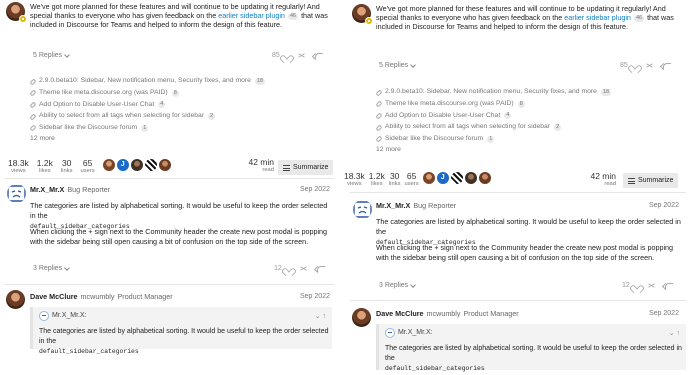 This screenshot has height=375, width=690. What do you see at coordinates (18, 167) in the screenshot?
I see `views-stat: 18.3k views` at bounding box center [18, 167].